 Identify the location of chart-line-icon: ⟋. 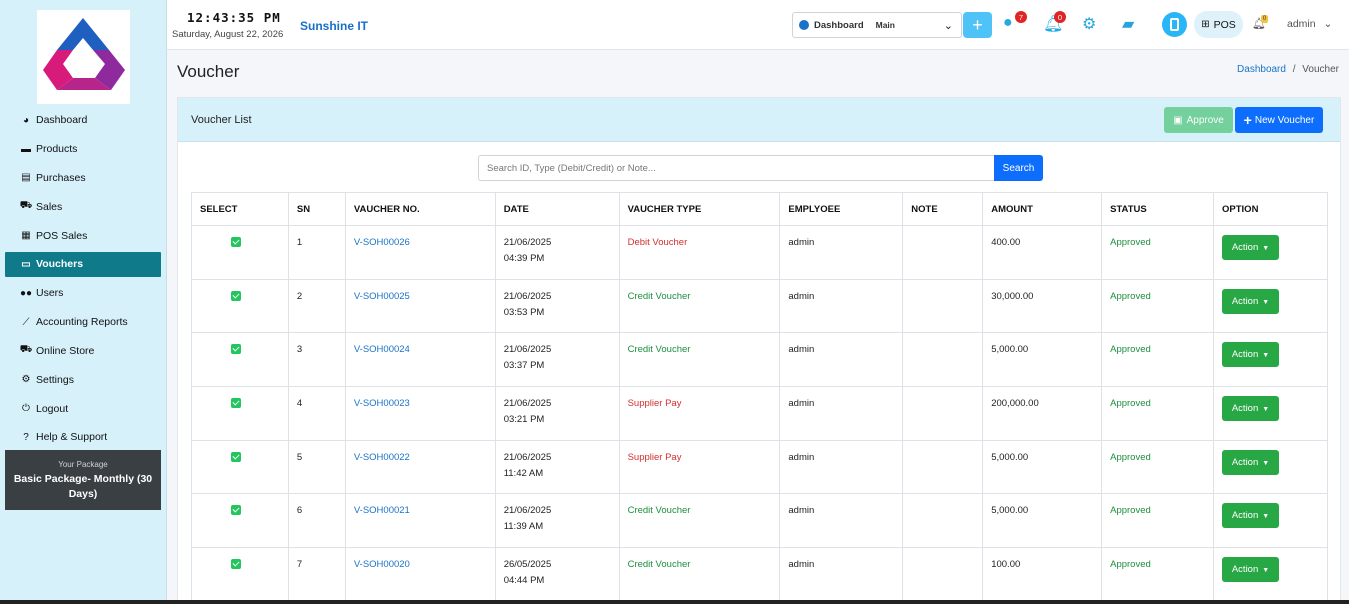
(26, 322).